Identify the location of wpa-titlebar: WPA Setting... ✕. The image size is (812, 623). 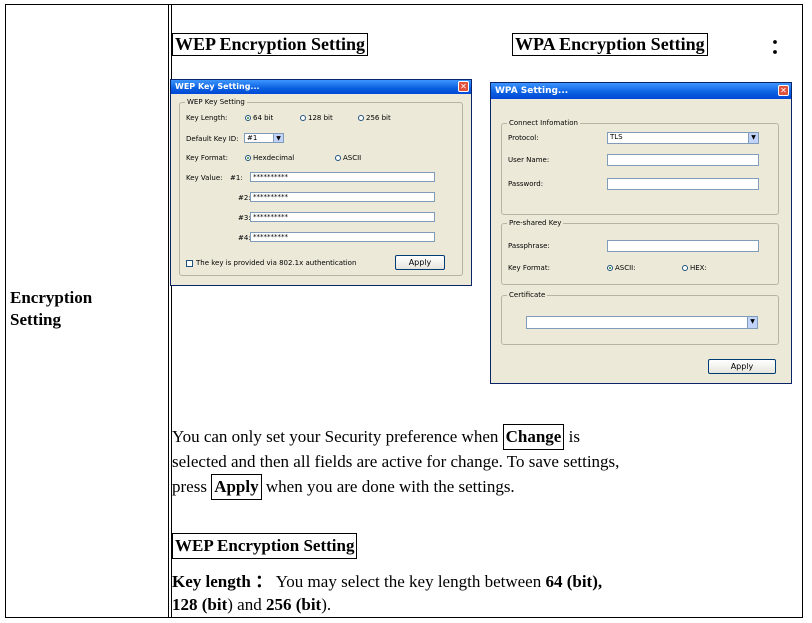
(641, 91).